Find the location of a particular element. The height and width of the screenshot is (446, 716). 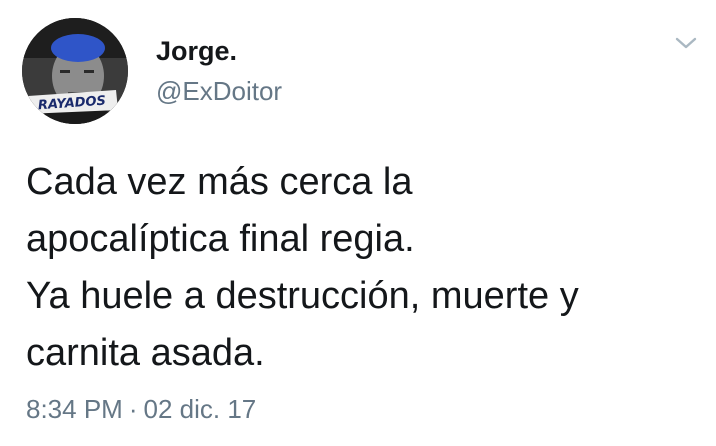

tweet-text-line: Cada vez más cerca la is located at coordinates (219, 182).